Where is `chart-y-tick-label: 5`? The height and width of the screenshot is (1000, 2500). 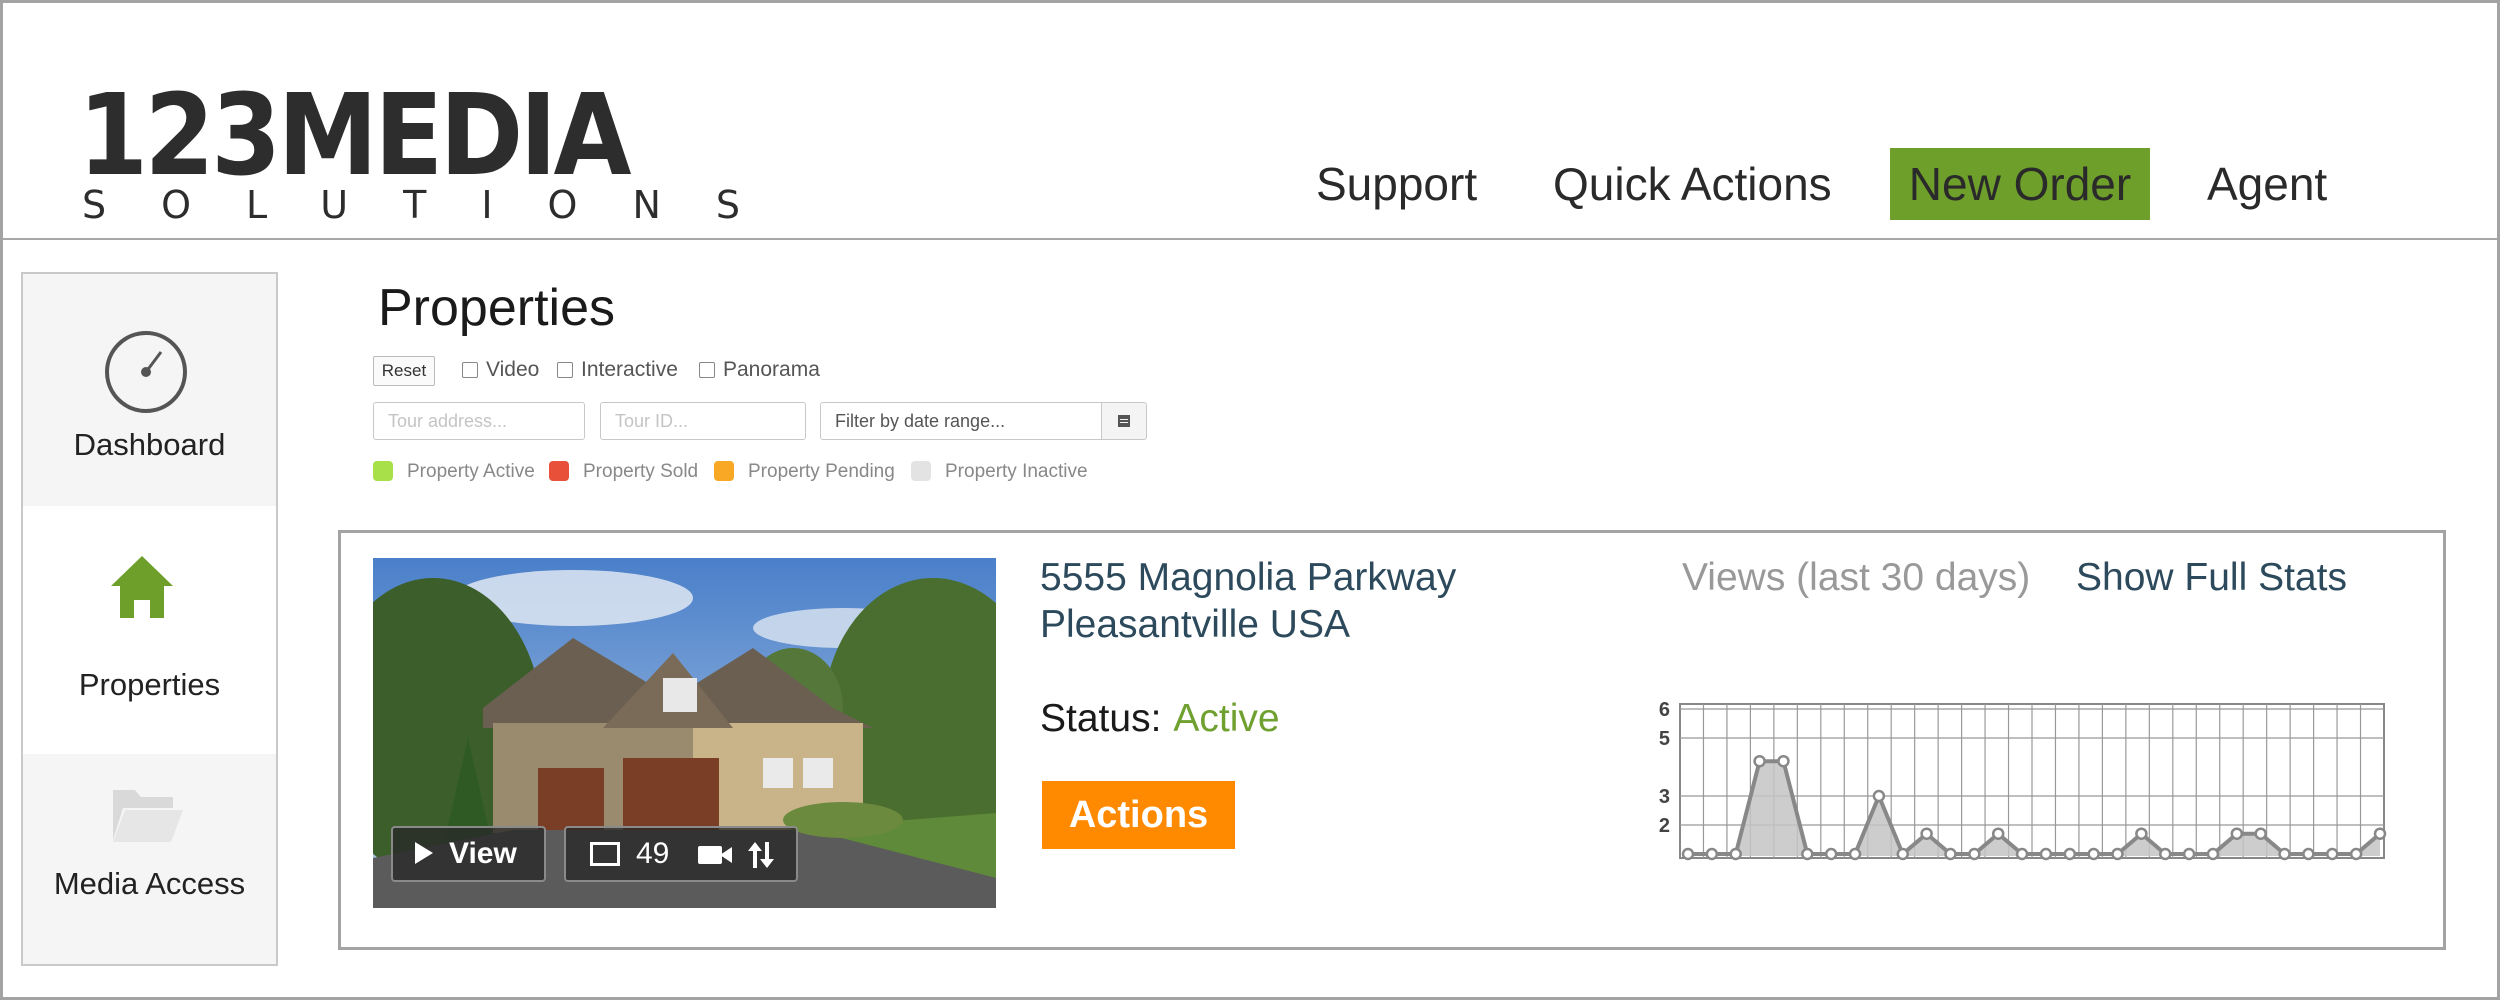
chart-y-tick-label: 5 is located at coordinates (1664, 739).